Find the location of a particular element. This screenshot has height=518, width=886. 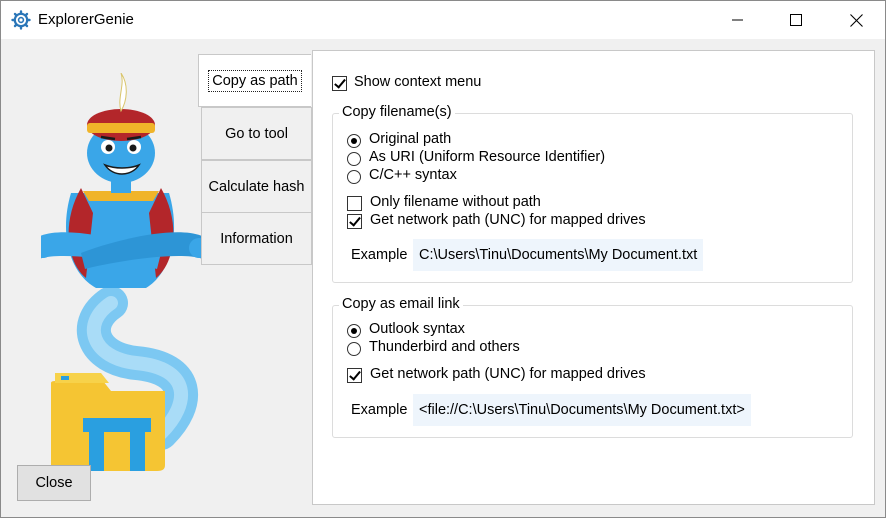

only-filename-checkbox is located at coordinates (354, 203).